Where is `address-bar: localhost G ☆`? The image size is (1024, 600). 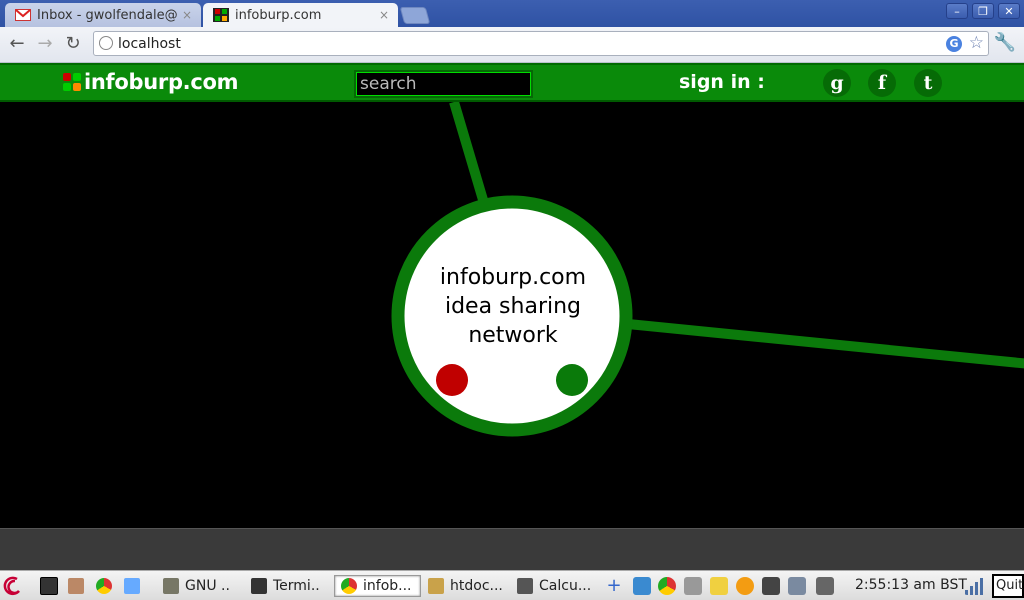
address-bar: localhost G ☆ is located at coordinates (541, 43).